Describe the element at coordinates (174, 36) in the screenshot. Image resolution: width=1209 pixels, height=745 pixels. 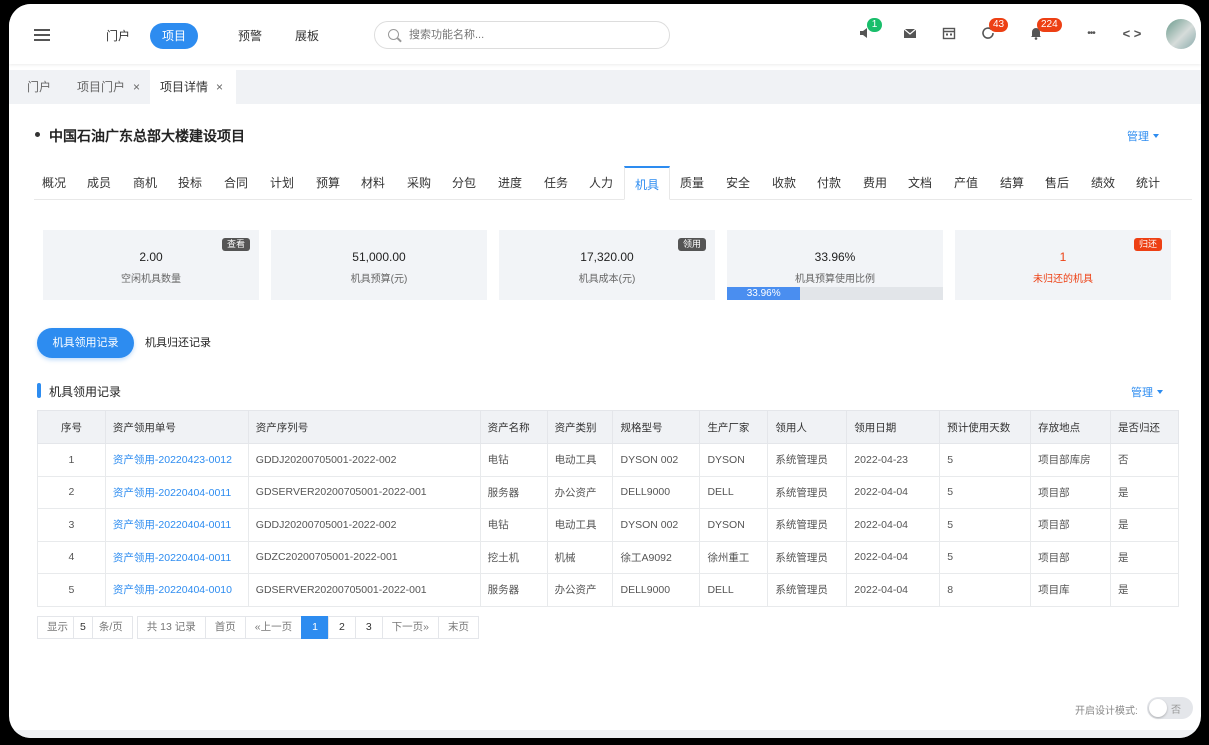
I see `topnav-item-1: 项目` at that location.